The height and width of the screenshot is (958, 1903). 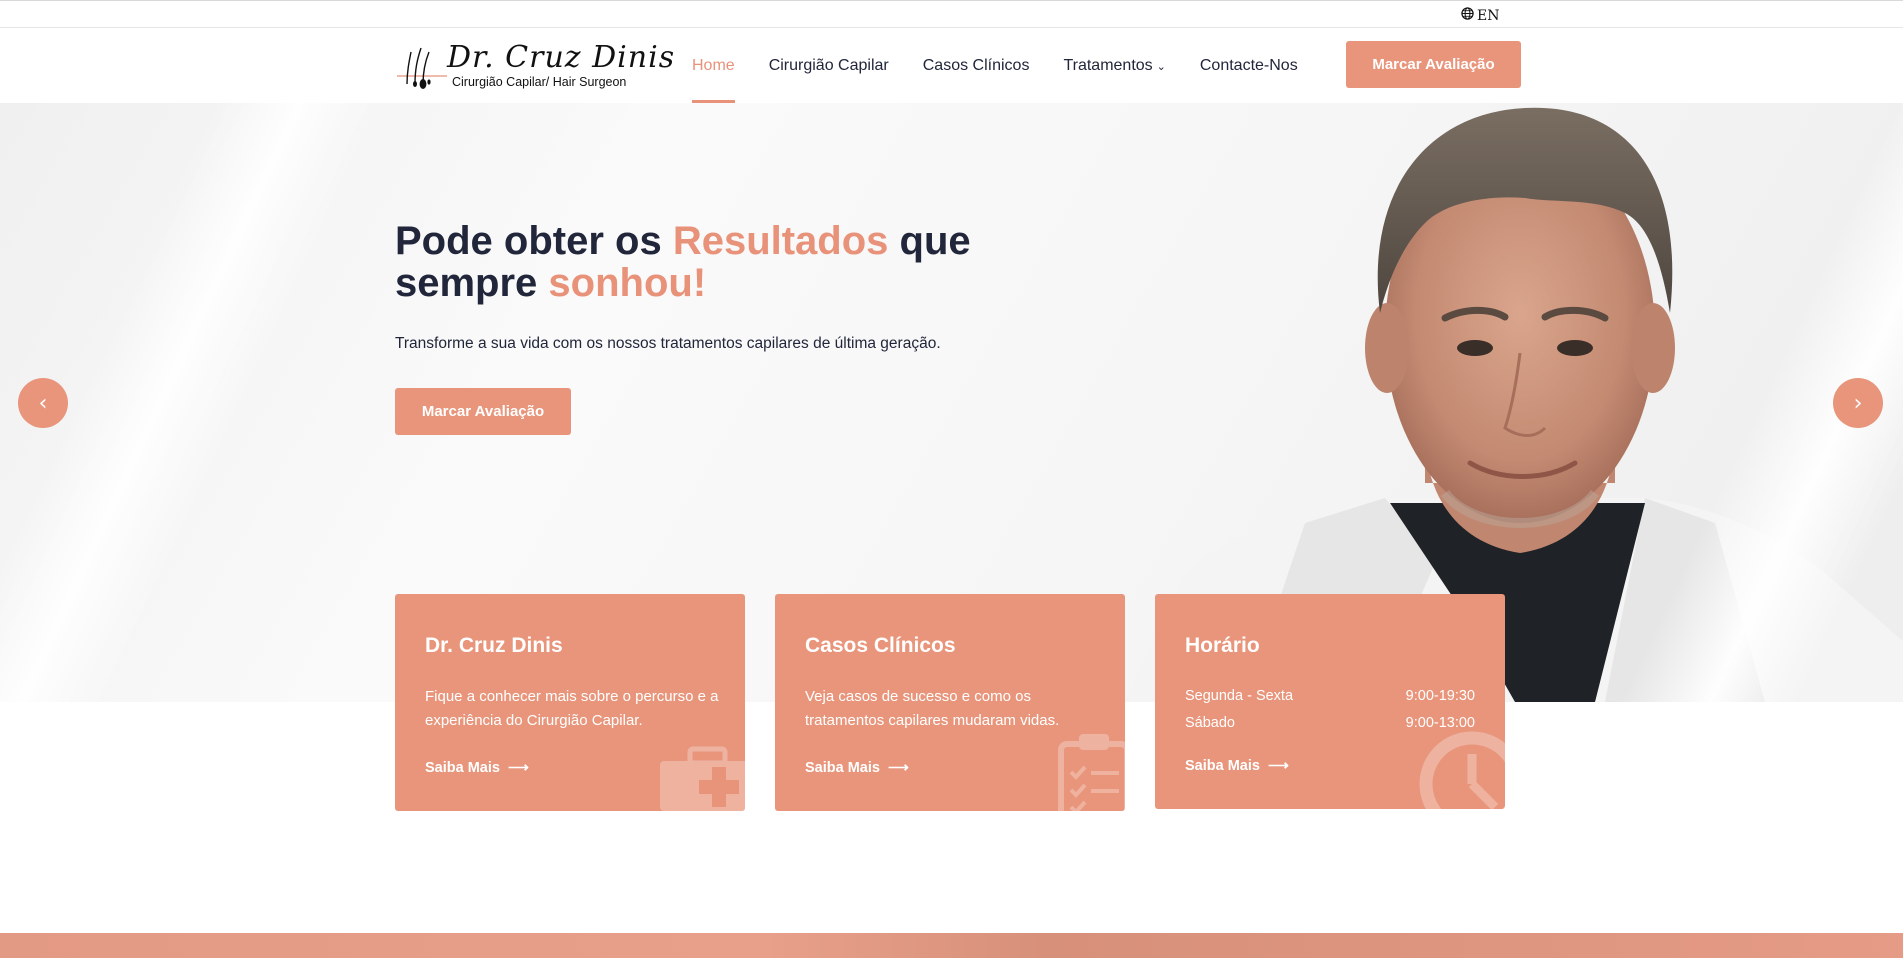 I want to click on clipboard-icon, so click(x=1091, y=772).